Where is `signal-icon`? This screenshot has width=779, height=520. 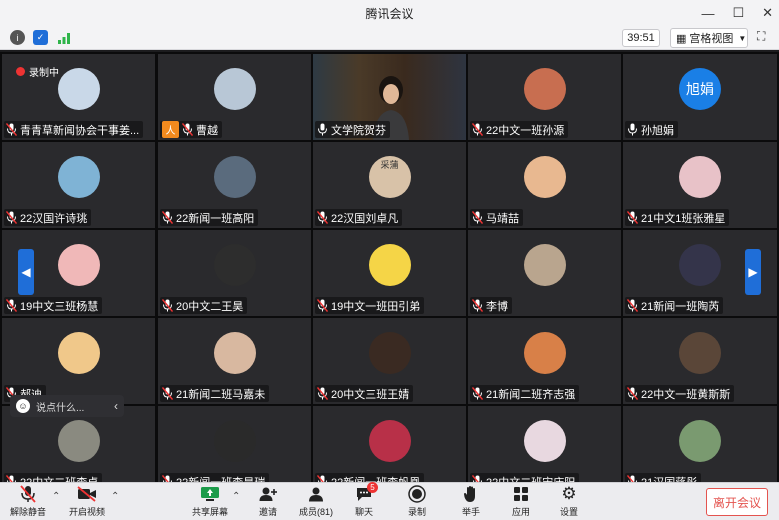
signal-icon is located at coordinates (63, 37).